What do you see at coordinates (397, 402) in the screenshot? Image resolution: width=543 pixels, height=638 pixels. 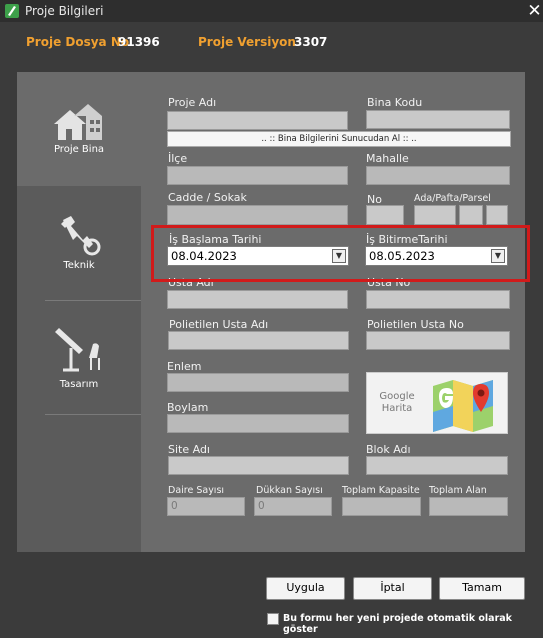 I see `google-harita-label: Google Harita` at bounding box center [397, 402].